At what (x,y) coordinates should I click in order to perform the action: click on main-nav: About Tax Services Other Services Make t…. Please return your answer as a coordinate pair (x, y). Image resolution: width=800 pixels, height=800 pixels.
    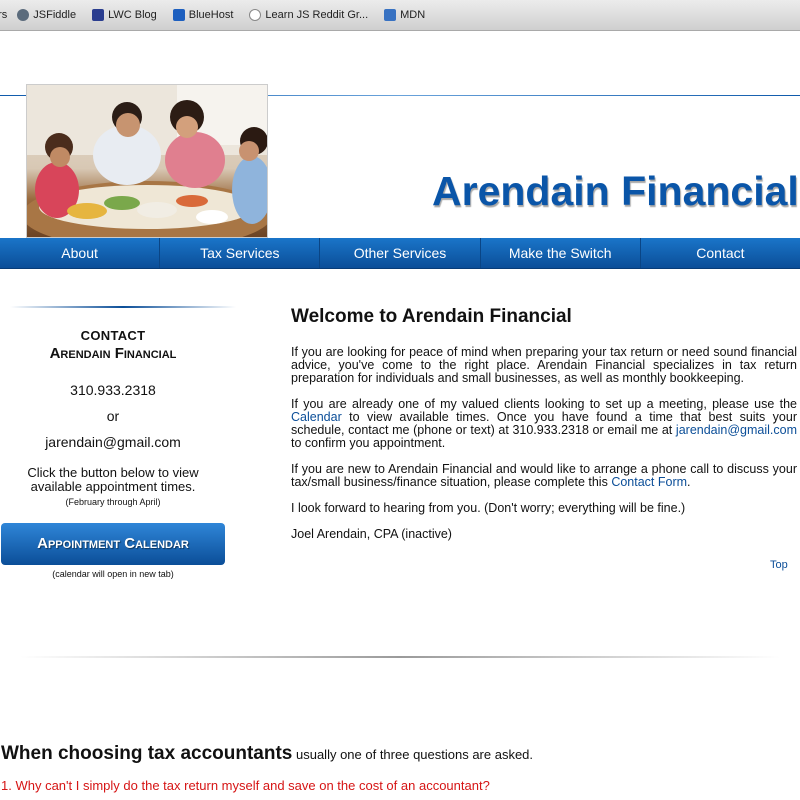
    Looking at the image, I should click on (400, 253).